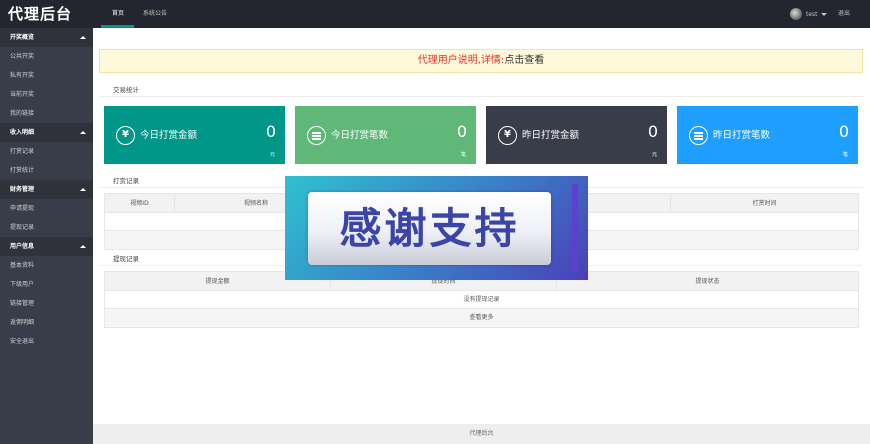  Describe the element at coordinates (46, 246) in the screenshot. I see `sidebar-group-user: 用户信息` at that location.